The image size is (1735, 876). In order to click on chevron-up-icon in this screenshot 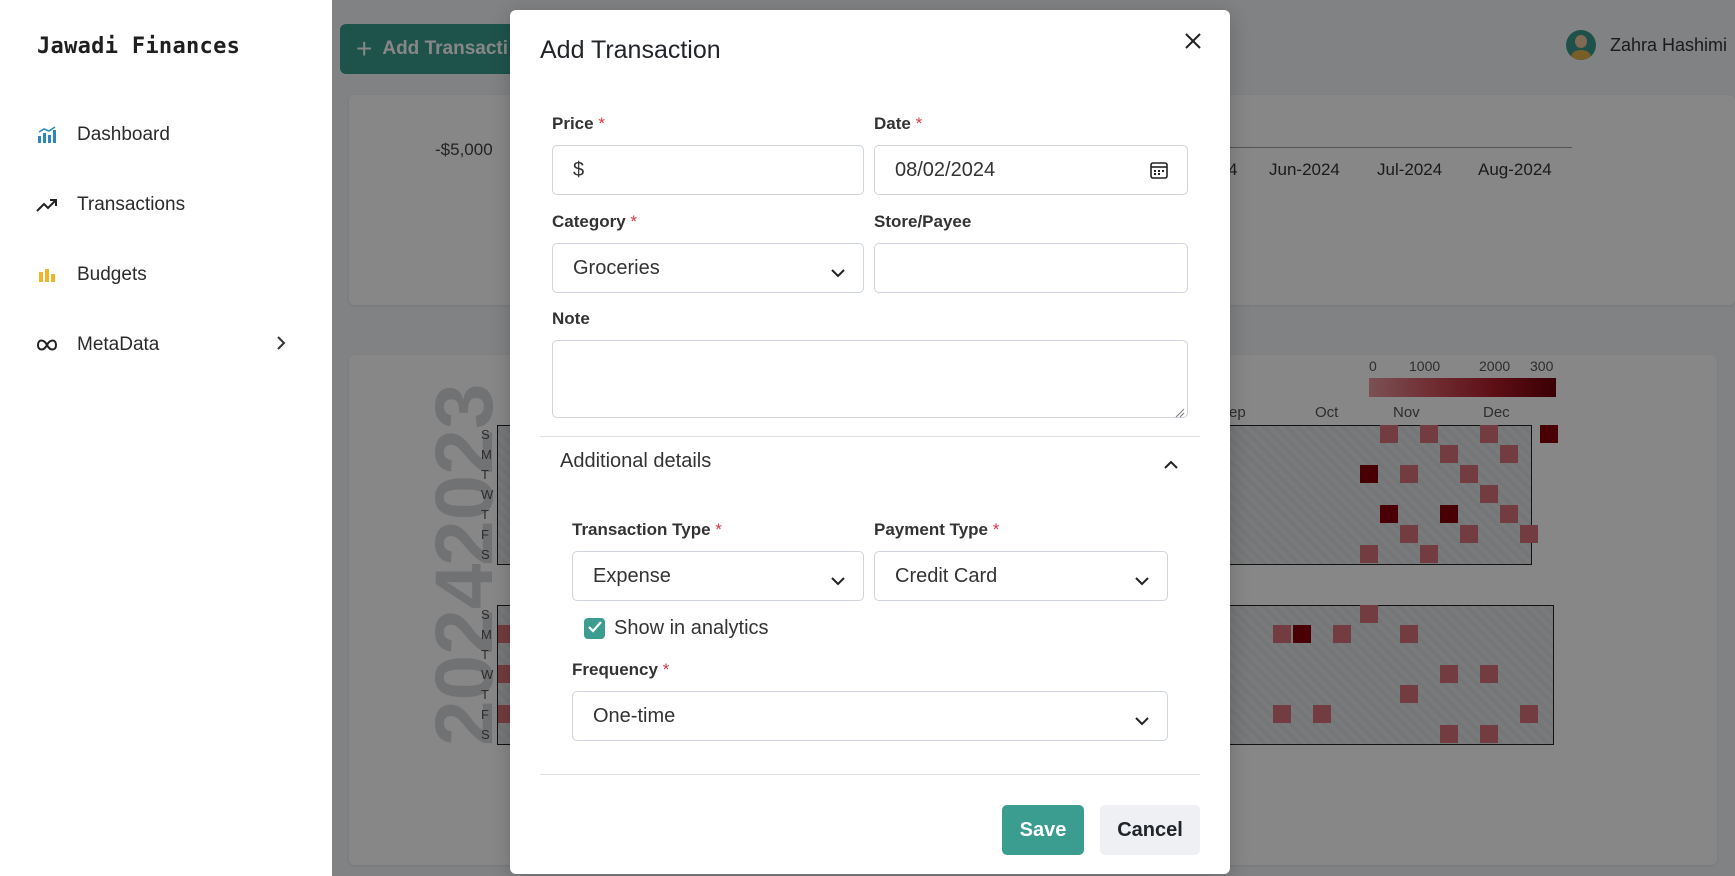, I will do `click(1171, 464)`.